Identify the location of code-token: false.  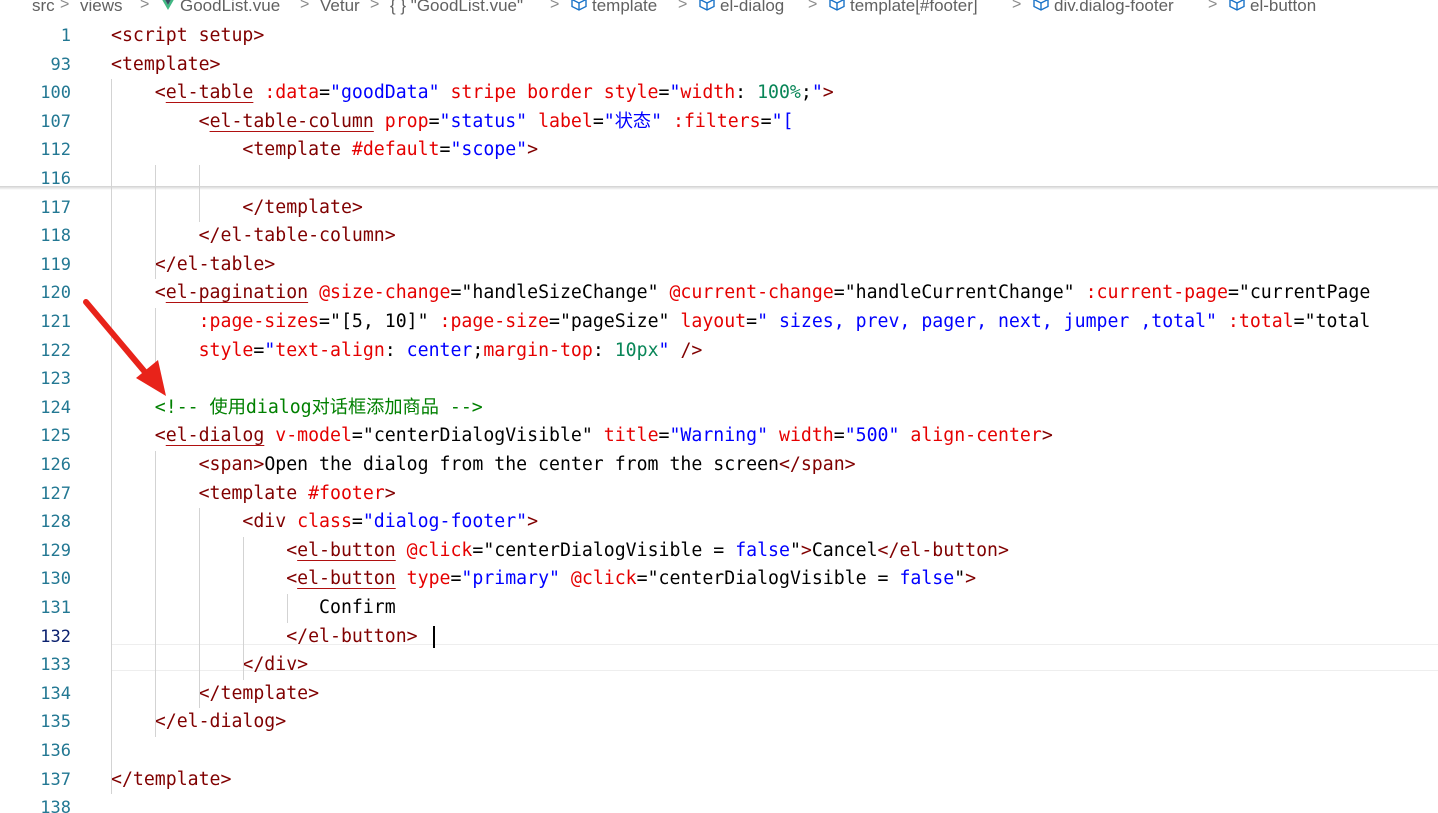
(927, 579).